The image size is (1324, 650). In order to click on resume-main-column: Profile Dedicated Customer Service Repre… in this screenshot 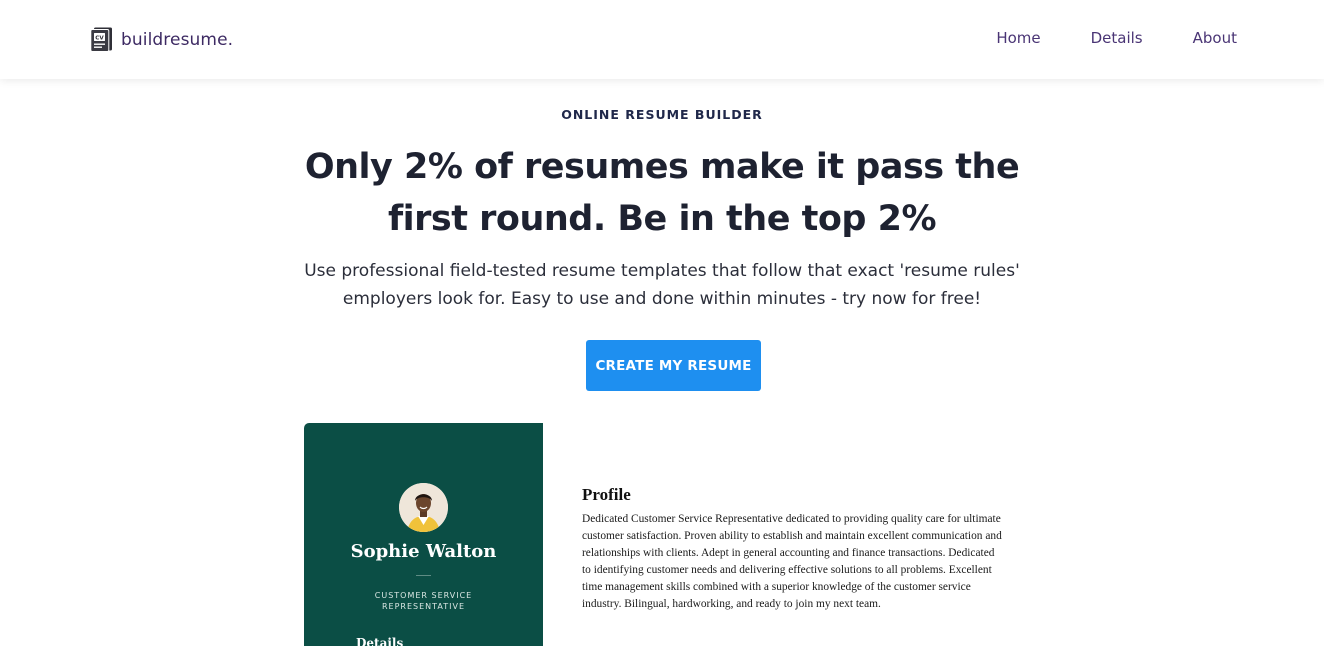, I will do `click(783, 534)`.